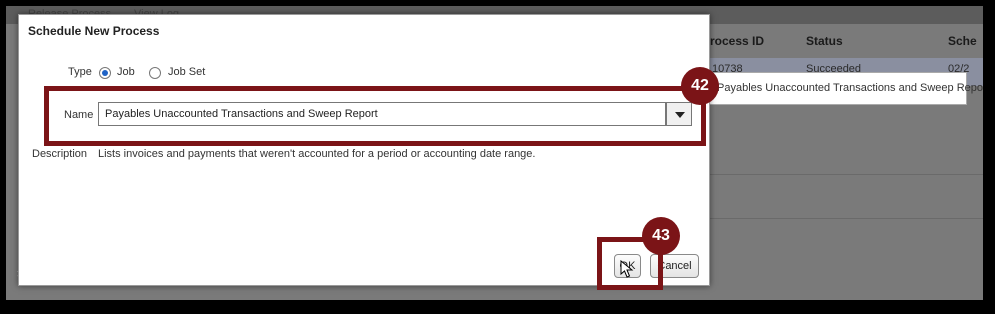 This screenshot has width=995, height=314. I want to click on description-label: Description, so click(60, 154).